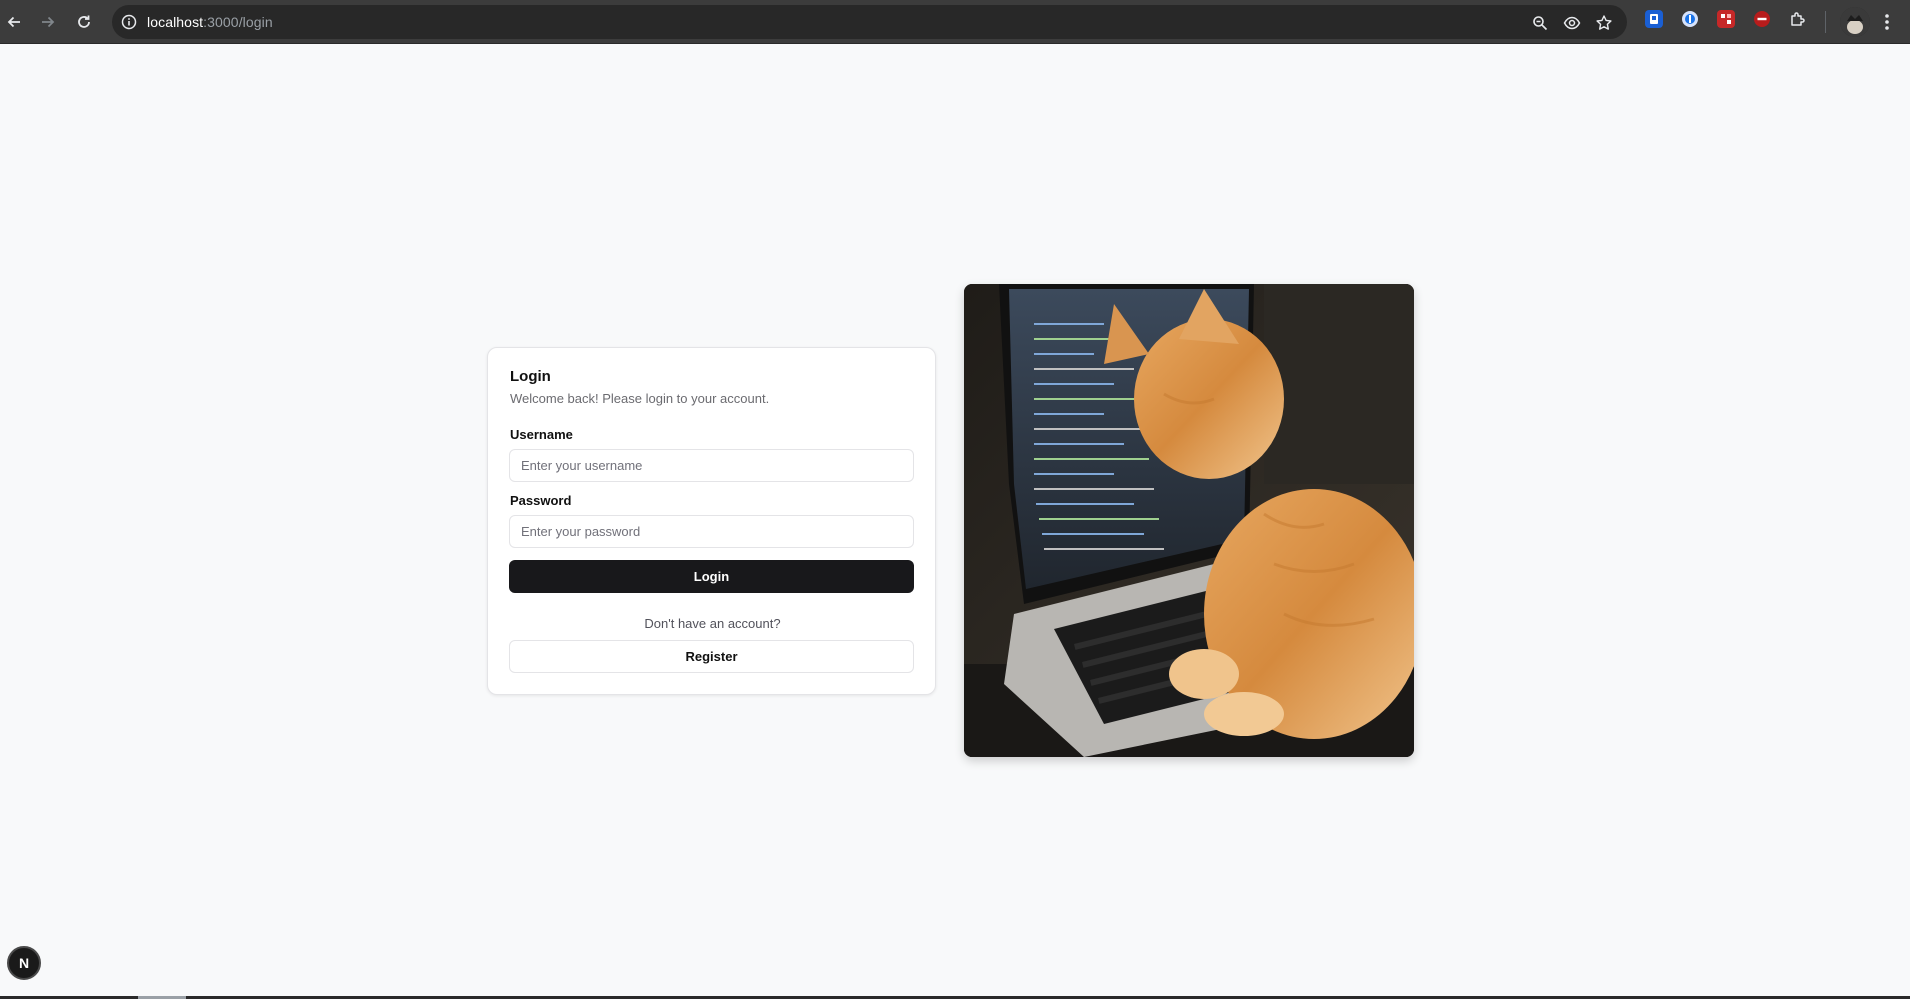  Describe the element at coordinates (1855, 22) in the screenshot. I see `profile-avatar` at that location.